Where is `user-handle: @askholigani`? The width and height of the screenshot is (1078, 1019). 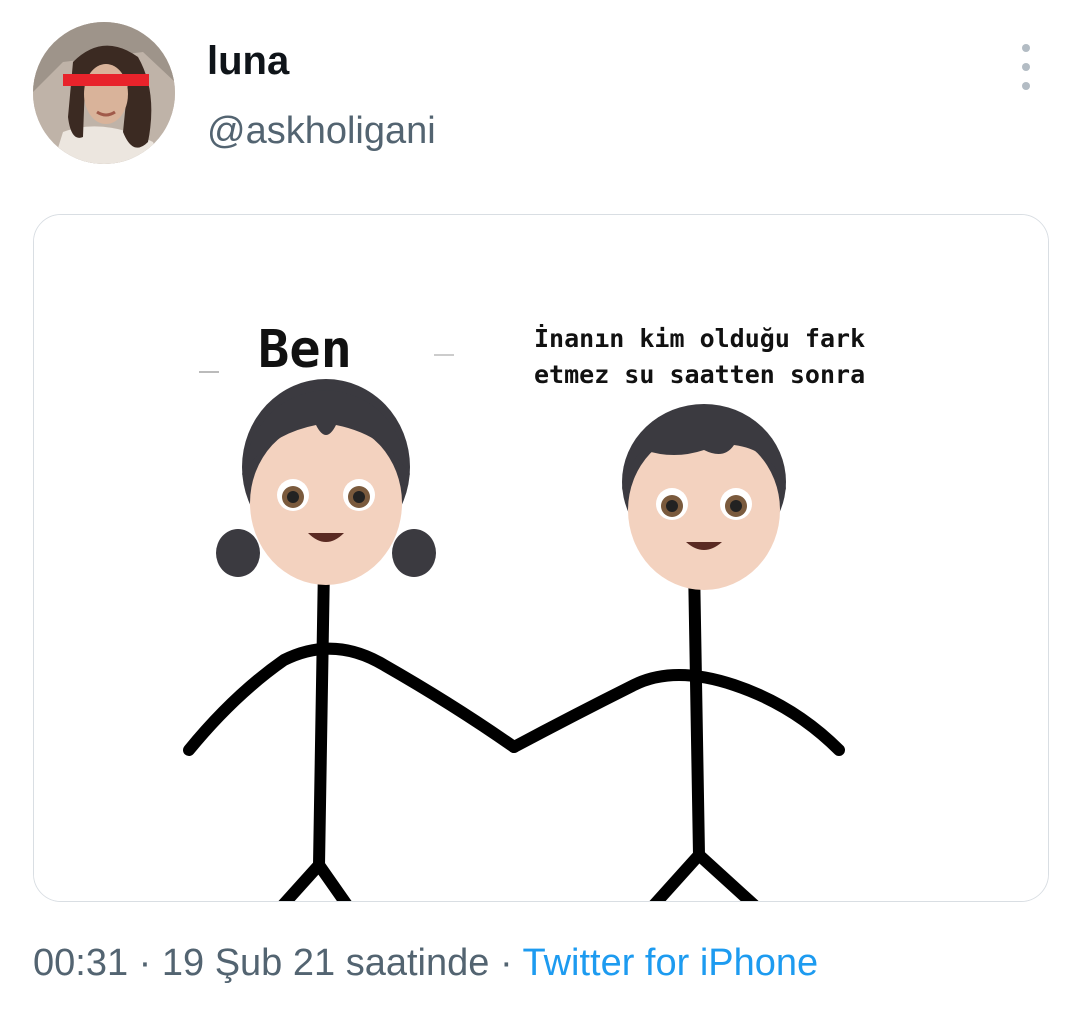
user-handle: @askholigani is located at coordinates (321, 131).